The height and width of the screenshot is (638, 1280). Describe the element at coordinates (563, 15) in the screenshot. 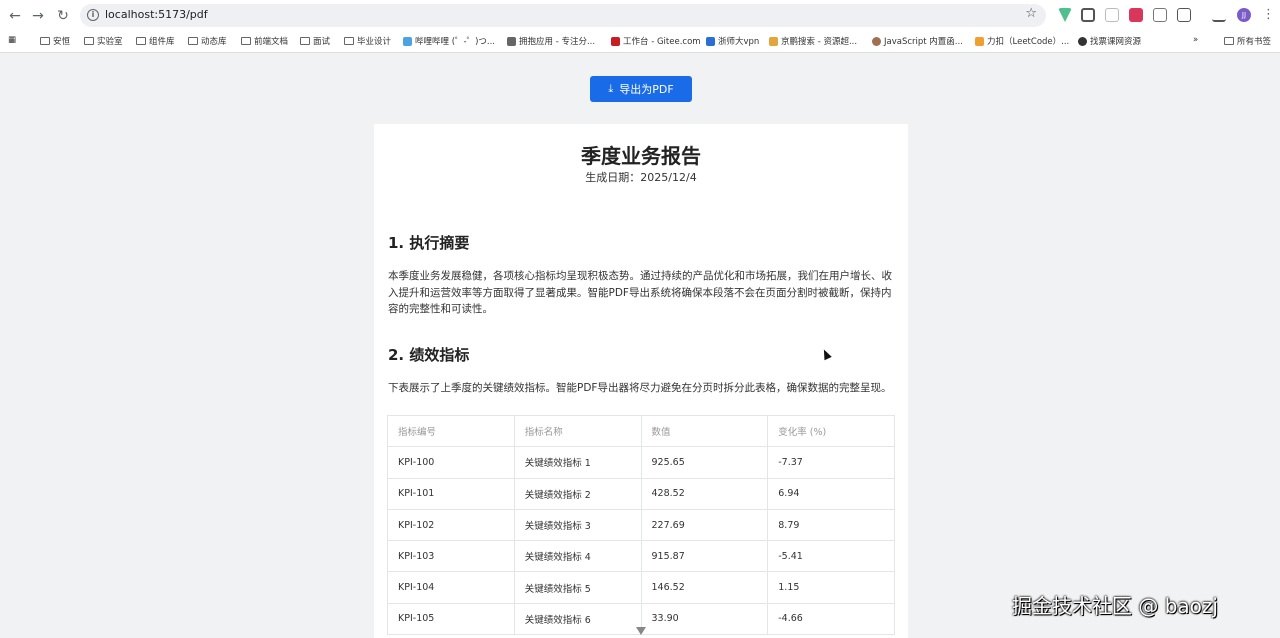

I see `address-bar: i localhost:5173/pdf ☆` at that location.